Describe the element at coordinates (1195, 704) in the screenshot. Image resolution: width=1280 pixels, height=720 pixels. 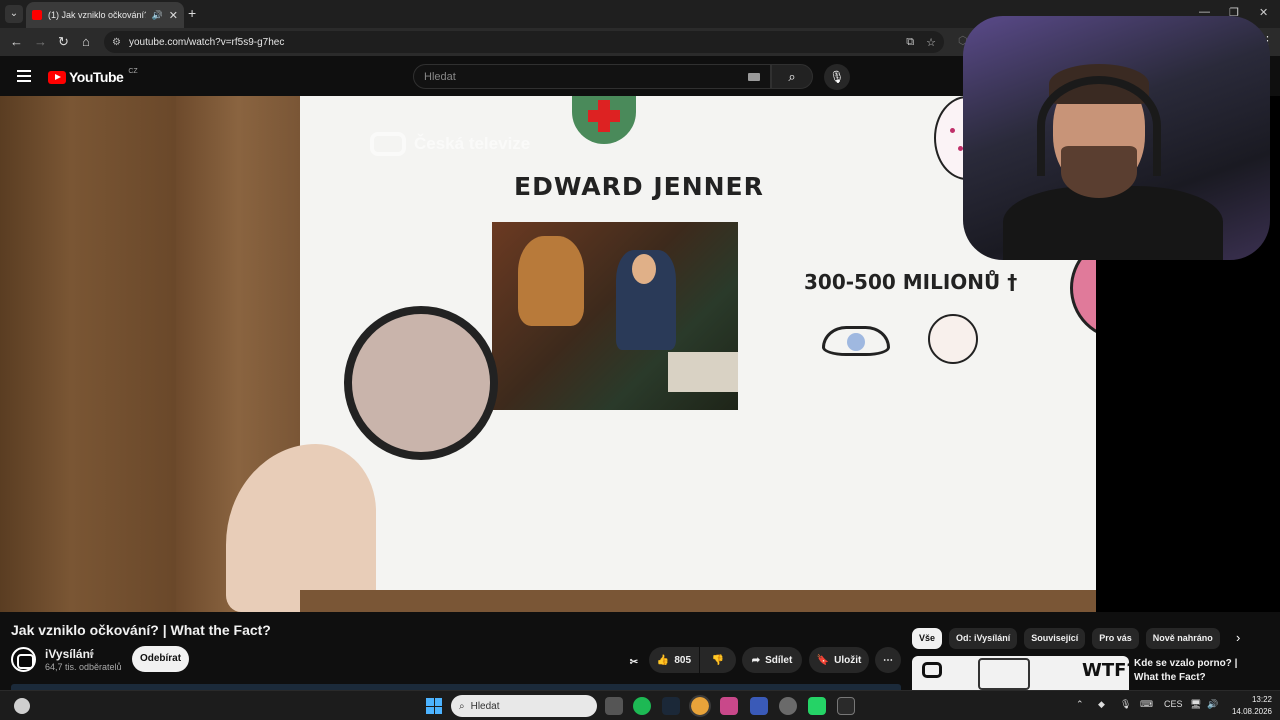
I see `network-icon: 🖥` at that location.